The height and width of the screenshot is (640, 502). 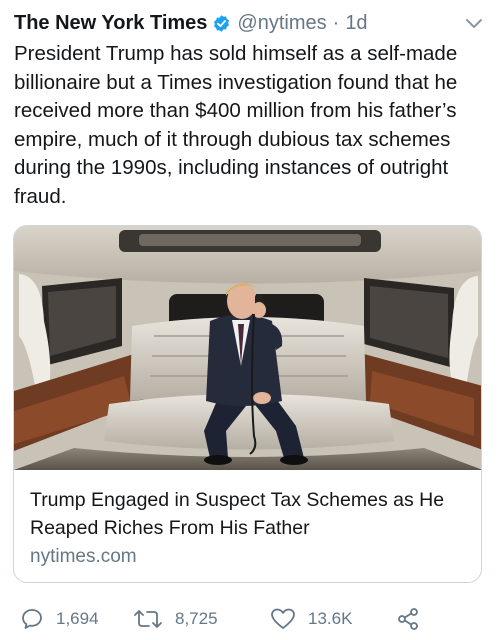 What do you see at coordinates (250, 619) in the screenshot?
I see `tweet-actions: 1,694 8,725 13.6K` at bounding box center [250, 619].